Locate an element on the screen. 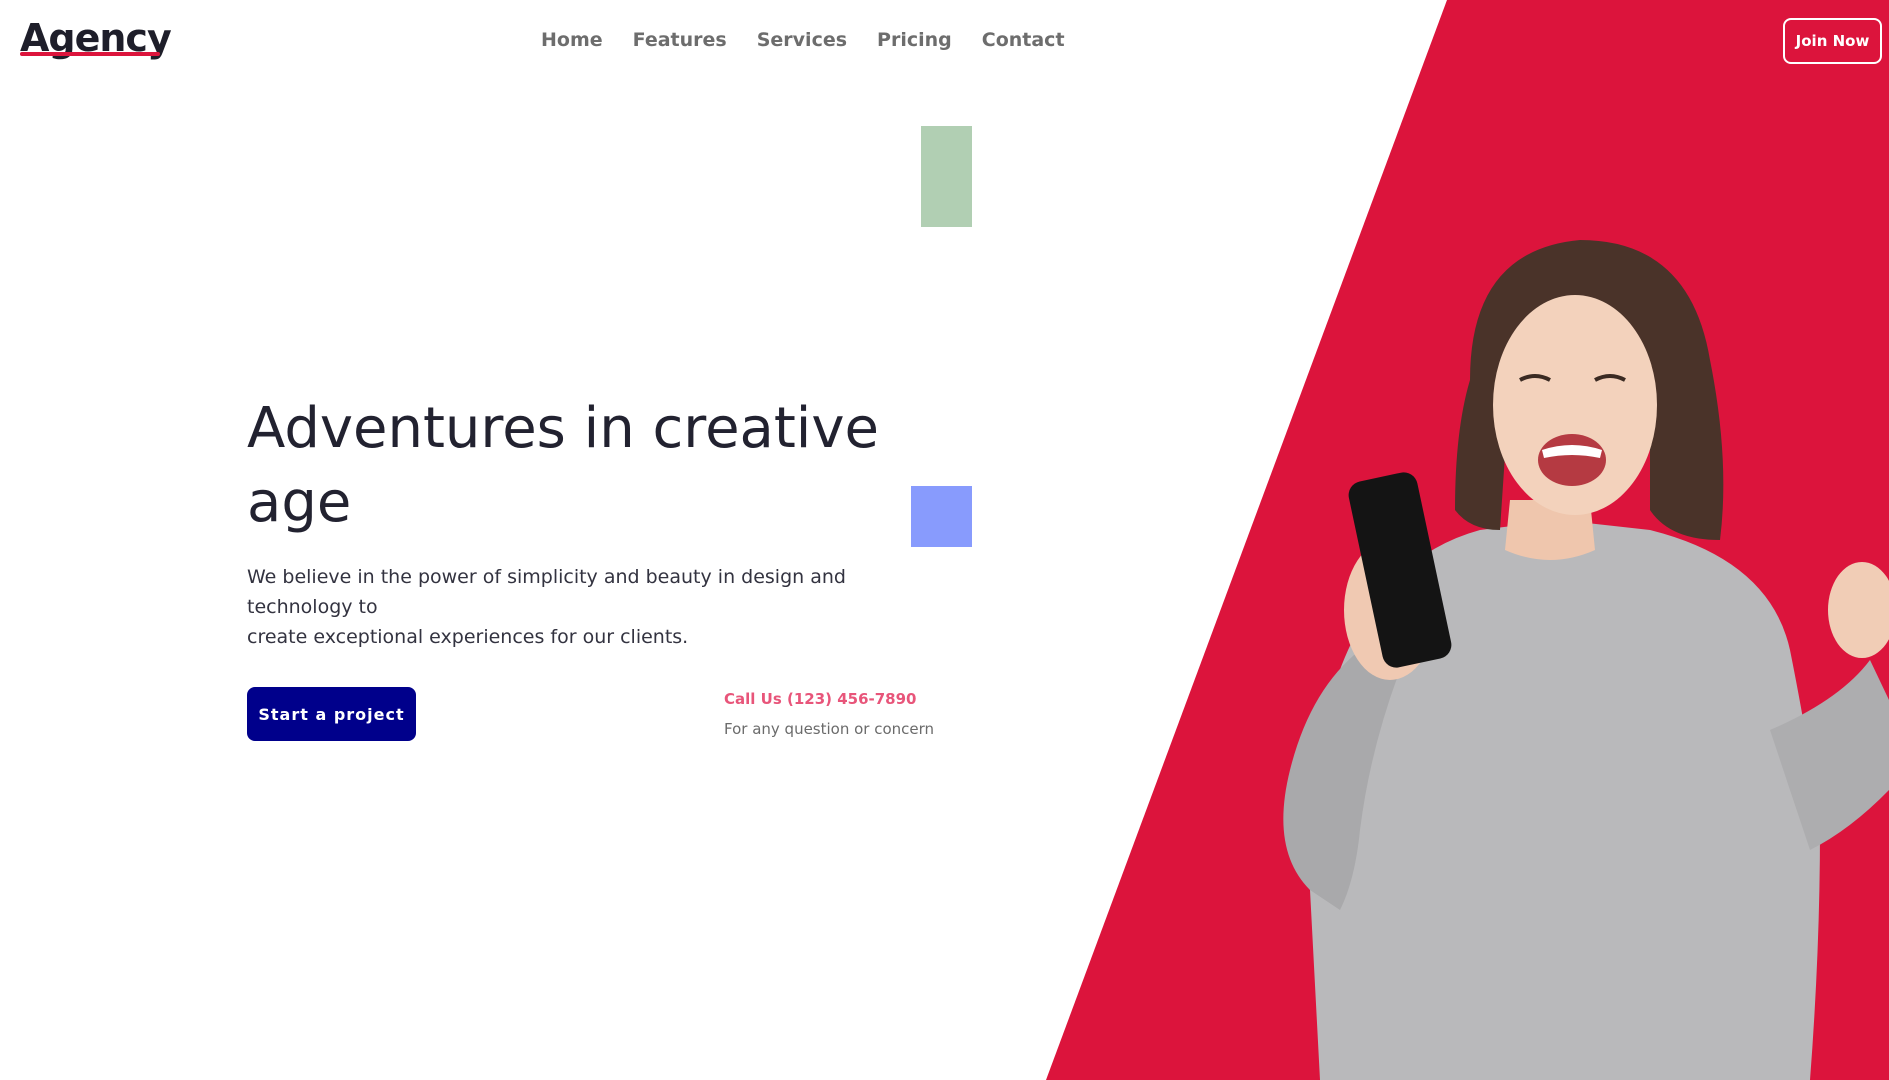 The width and height of the screenshot is (1889, 1080). nav-home: Home is located at coordinates (572, 40).